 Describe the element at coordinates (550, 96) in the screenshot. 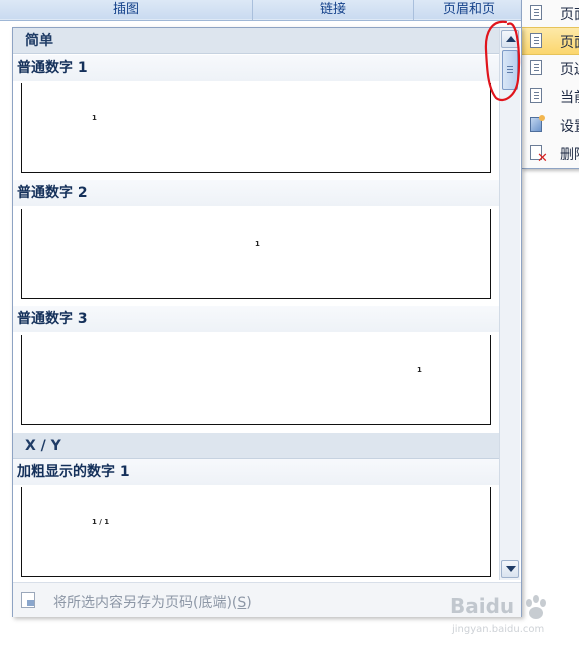

I see `menu-item-current-position: 当前` at that location.